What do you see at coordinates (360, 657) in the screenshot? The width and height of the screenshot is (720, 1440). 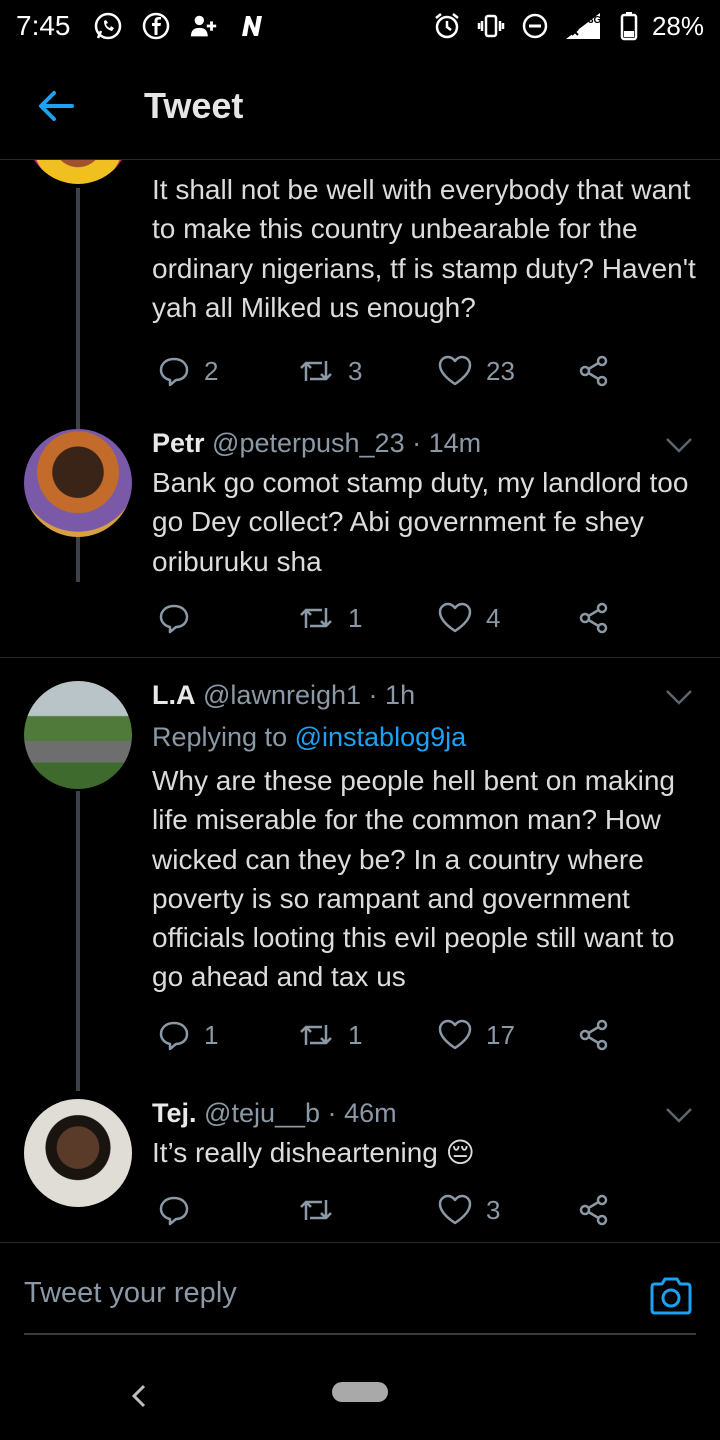 I see `divider` at bounding box center [360, 657].